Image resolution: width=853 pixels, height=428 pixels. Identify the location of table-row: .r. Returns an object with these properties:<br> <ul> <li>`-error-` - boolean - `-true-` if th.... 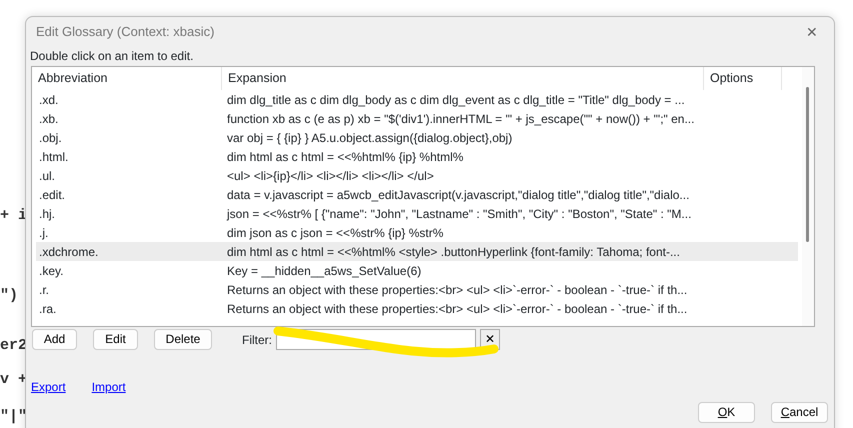
(417, 289).